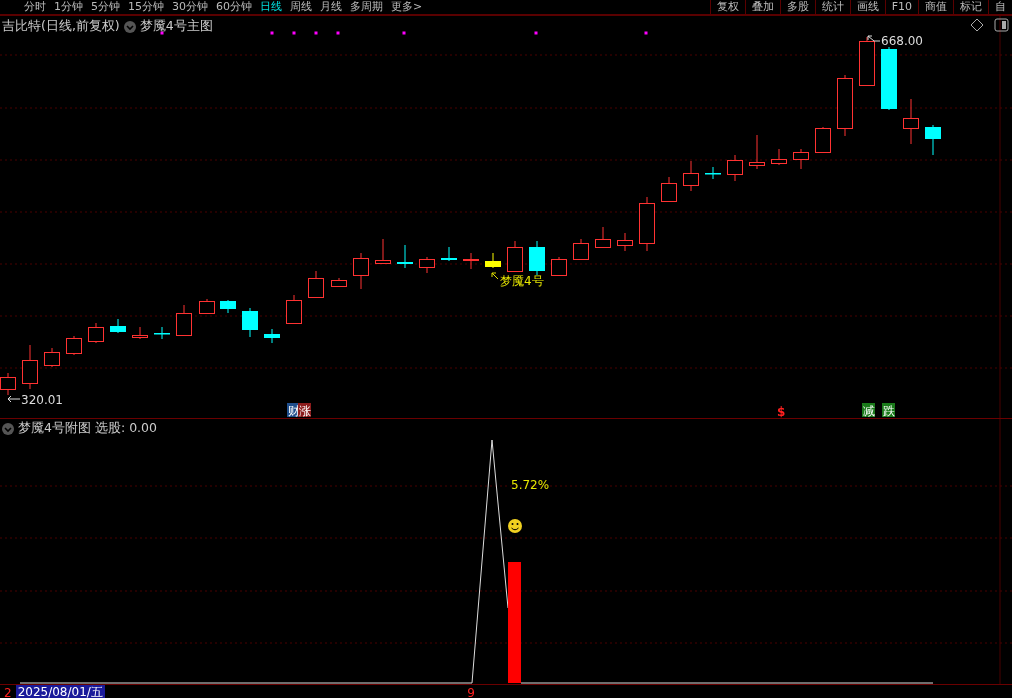 This screenshot has height=698, width=1012. Describe the element at coordinates (407, 7) in the screenshot. I see `period-tab: 更多>` at that location.